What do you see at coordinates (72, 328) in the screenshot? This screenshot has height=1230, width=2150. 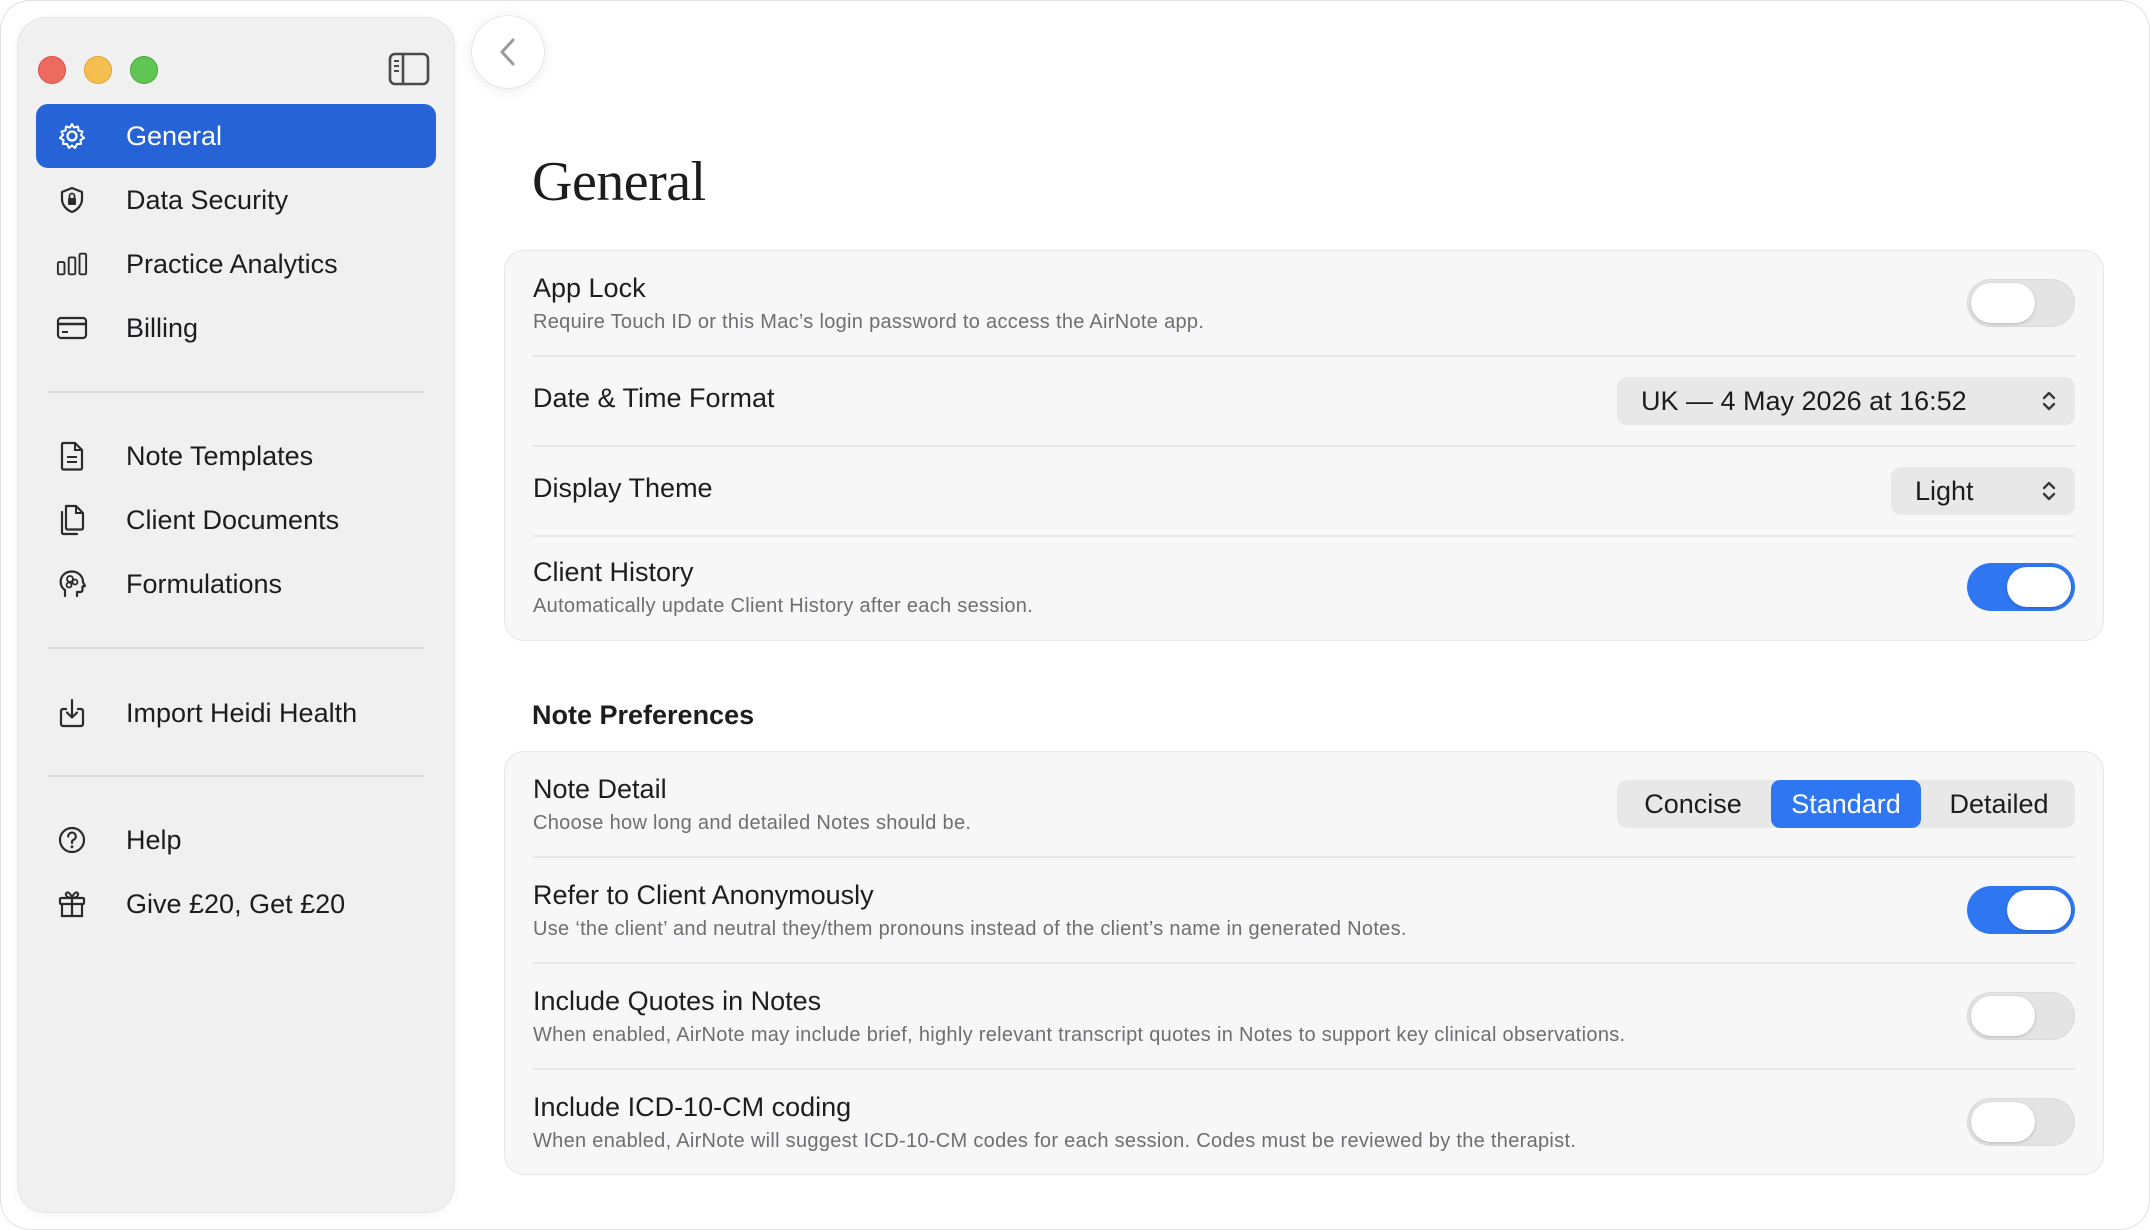 I see `credit-card-icon` at bounding box center [72, 328].